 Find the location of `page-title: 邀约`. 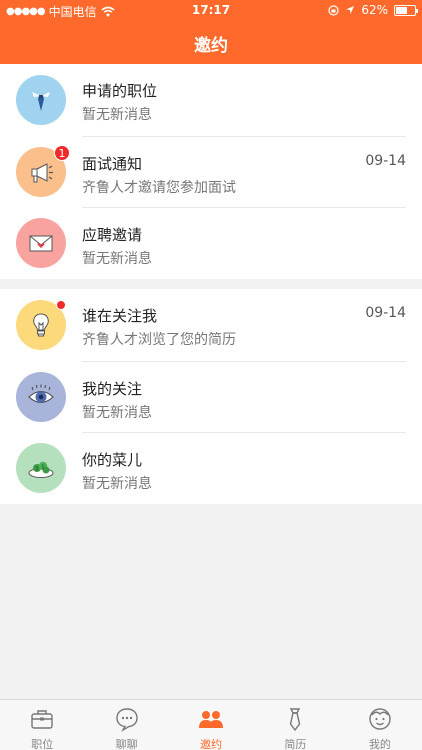

page-title: 邀约 is located at coordinates (211, 45).